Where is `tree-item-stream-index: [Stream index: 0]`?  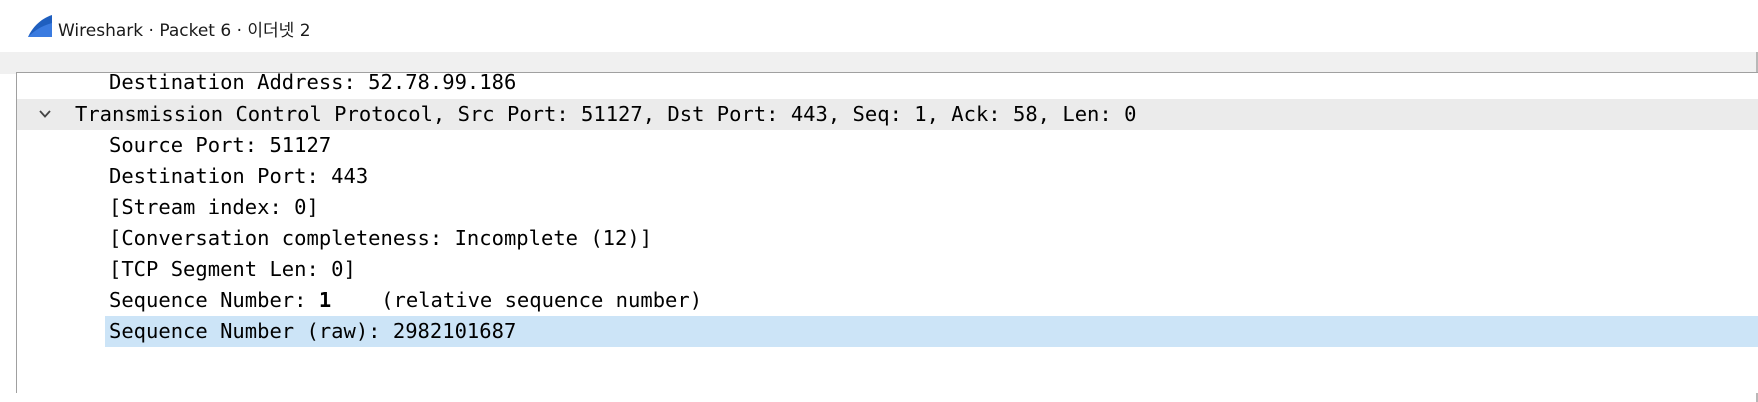
tree-item-stream-index: [Stream index: 0] is located at coordinates (887, 207).